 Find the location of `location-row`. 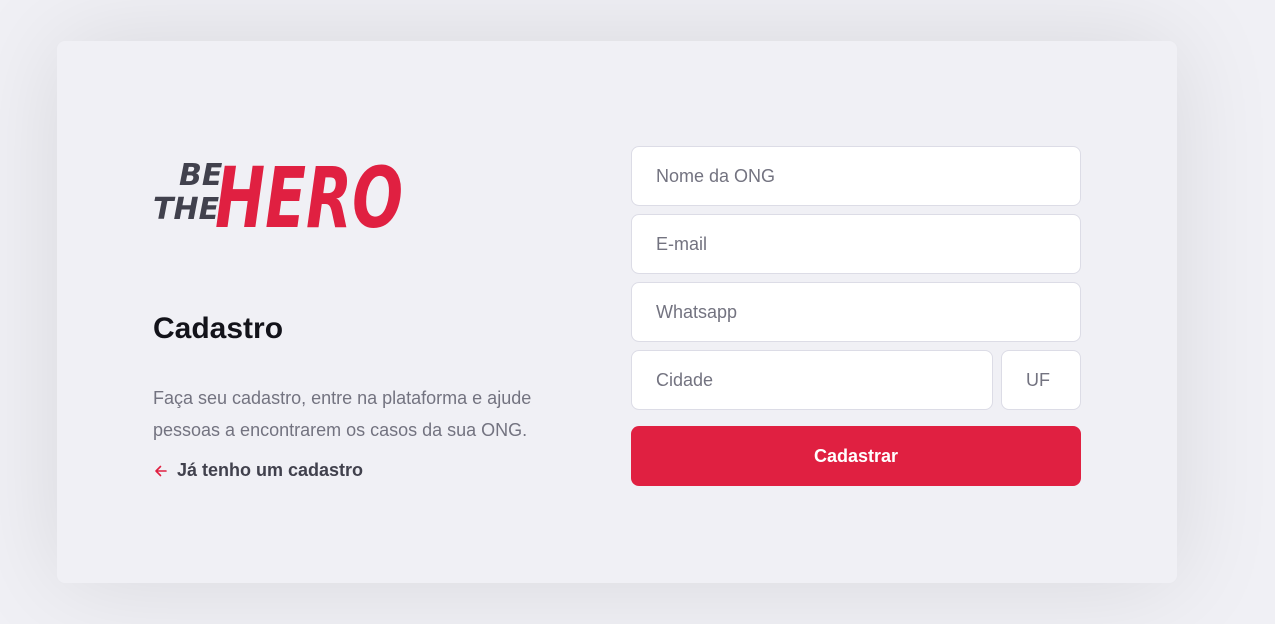

location-row is located at coordinates (856, 384).